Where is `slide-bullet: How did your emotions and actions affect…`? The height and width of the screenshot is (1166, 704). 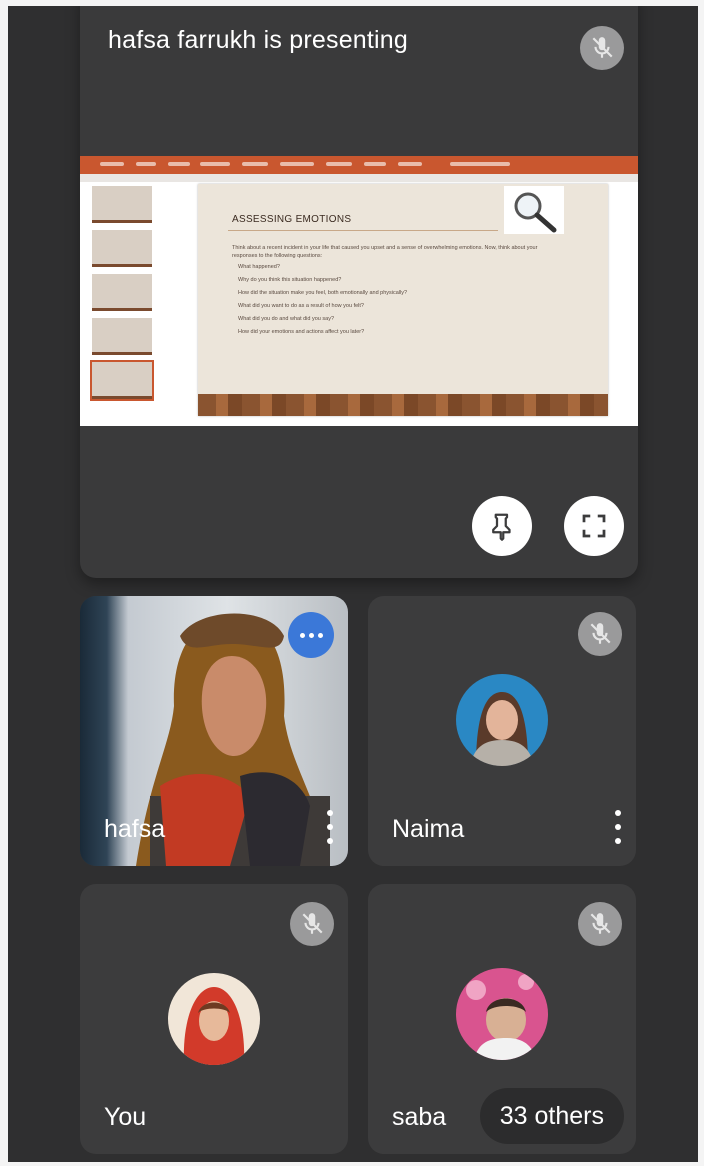 slide-bullet: How did your emotions and actions affect… is located at coordinates (301, 332).